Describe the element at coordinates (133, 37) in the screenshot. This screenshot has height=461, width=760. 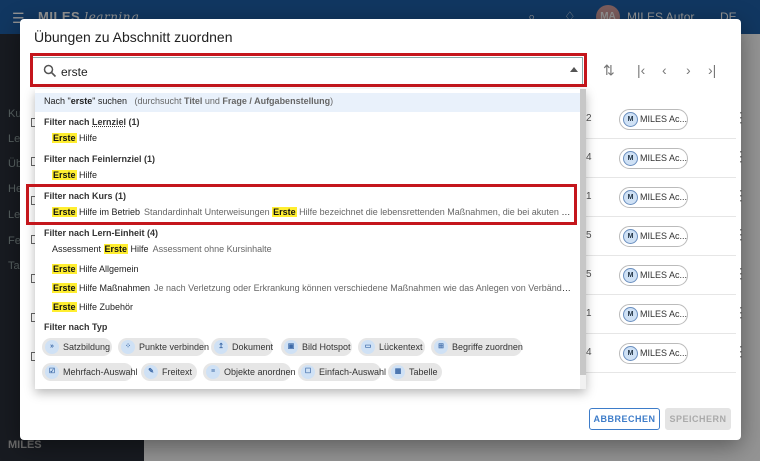
I see `dialog-title: Übungen zu Abschnitt zuordnen` at that location.